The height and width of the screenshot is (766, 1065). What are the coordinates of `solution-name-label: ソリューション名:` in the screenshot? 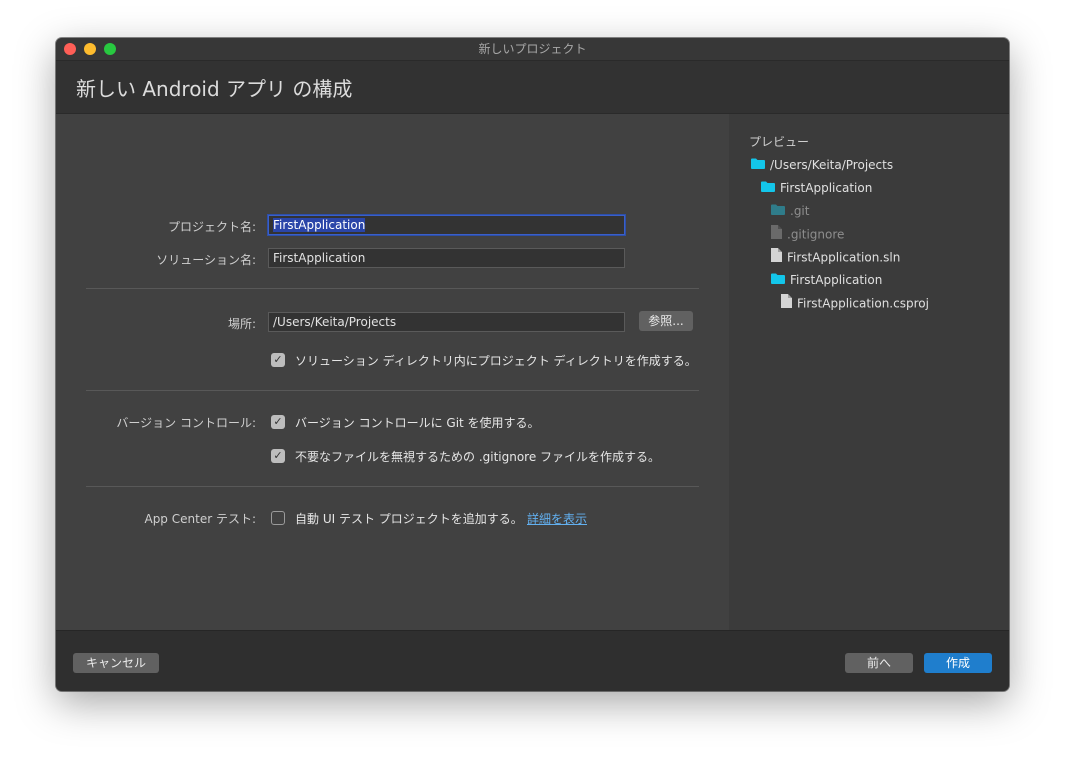 It's located at (206, 260).